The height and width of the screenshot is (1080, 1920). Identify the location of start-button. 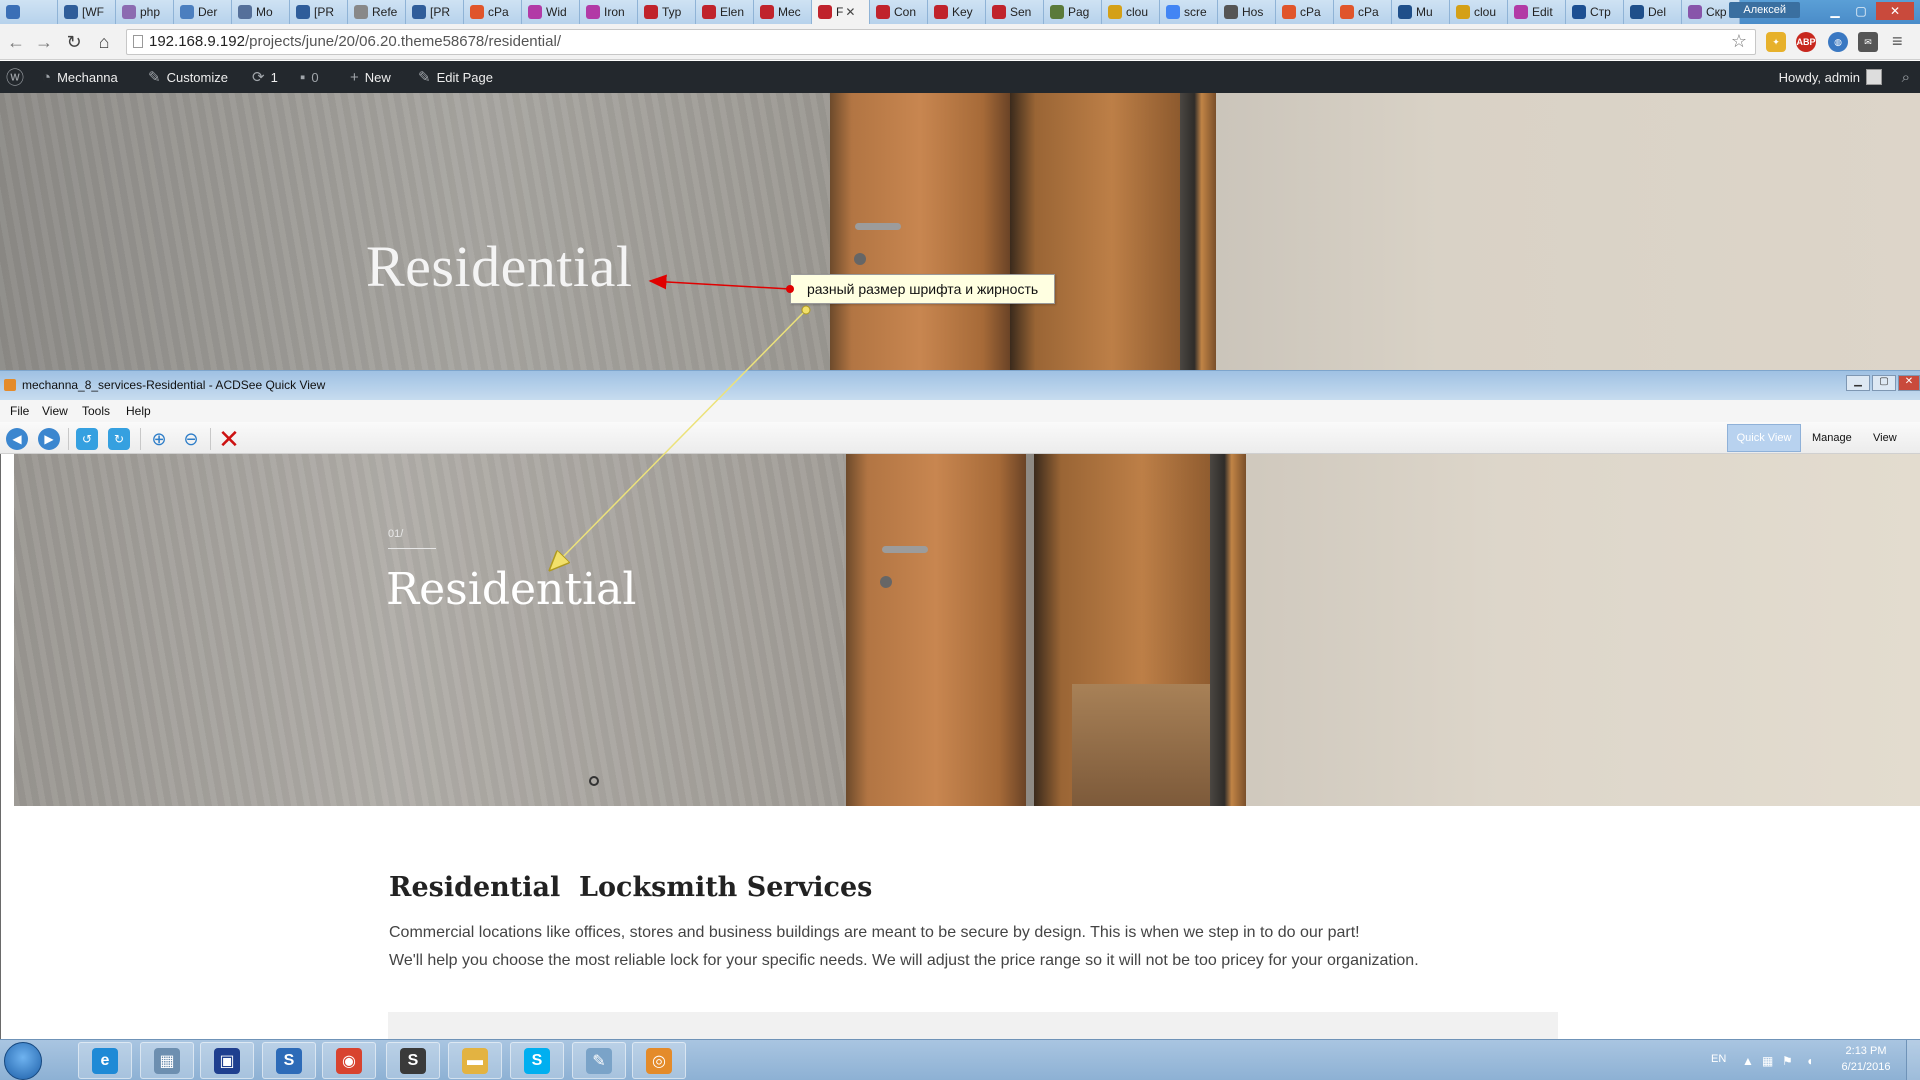
(23, 1061).